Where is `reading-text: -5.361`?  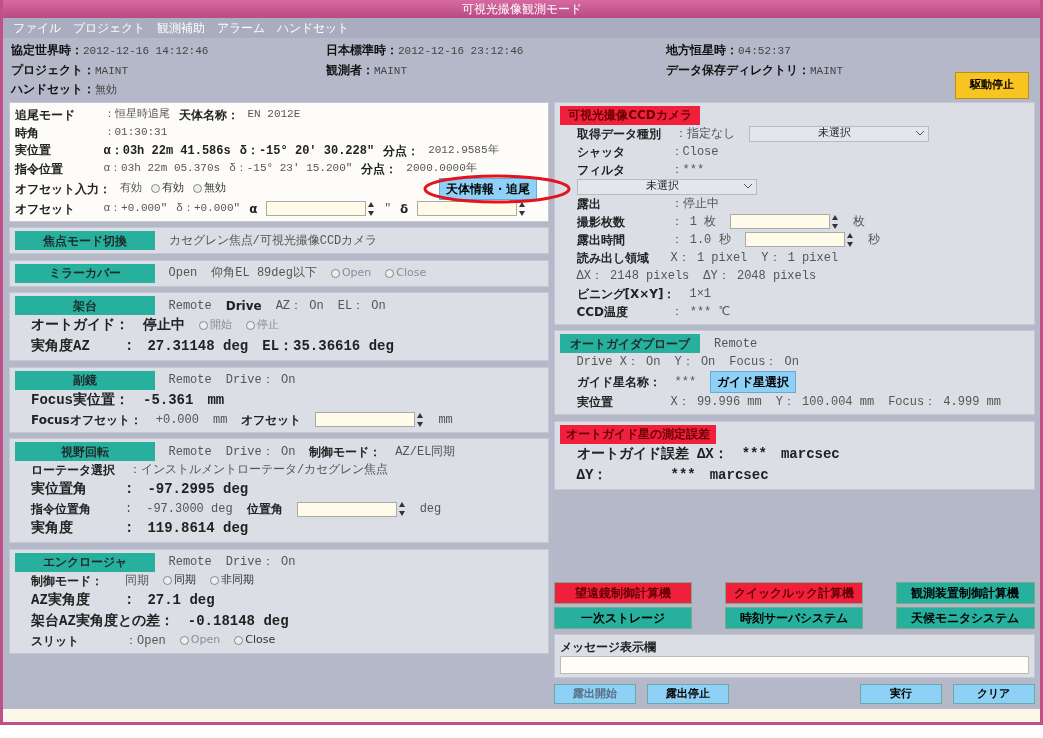 reading-text: -5.361 is located at coordinates (168, 400).